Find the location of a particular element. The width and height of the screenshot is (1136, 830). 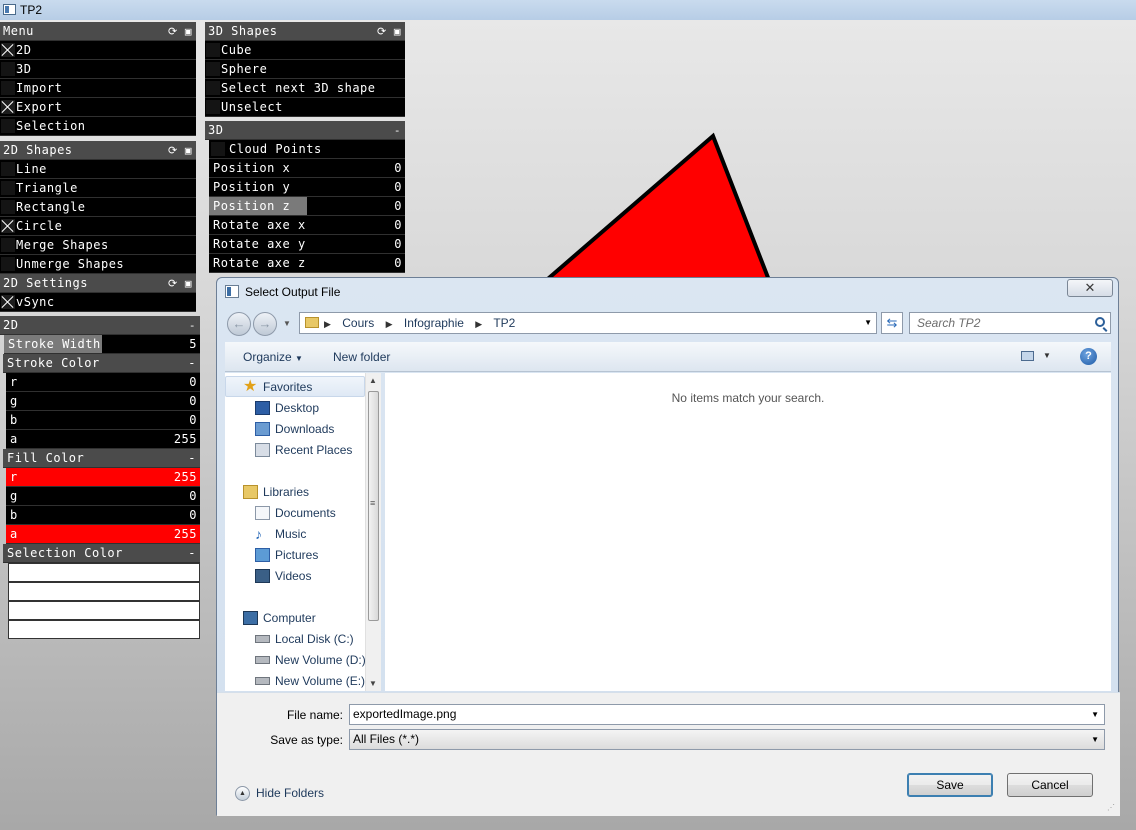

fill-g-slider: g0 is located at coordinates (103, 496).